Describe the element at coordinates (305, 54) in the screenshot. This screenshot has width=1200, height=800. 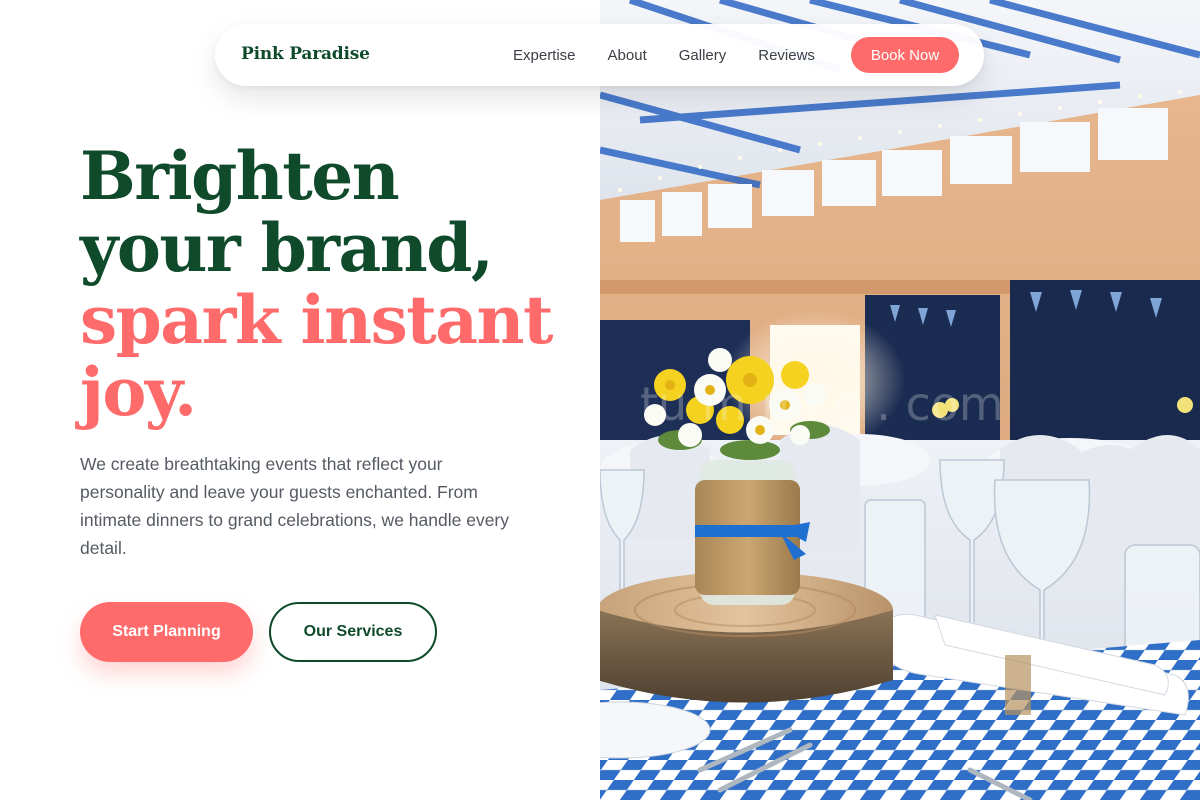
I see `brand-logo-text: Pink Paradise` at that location.